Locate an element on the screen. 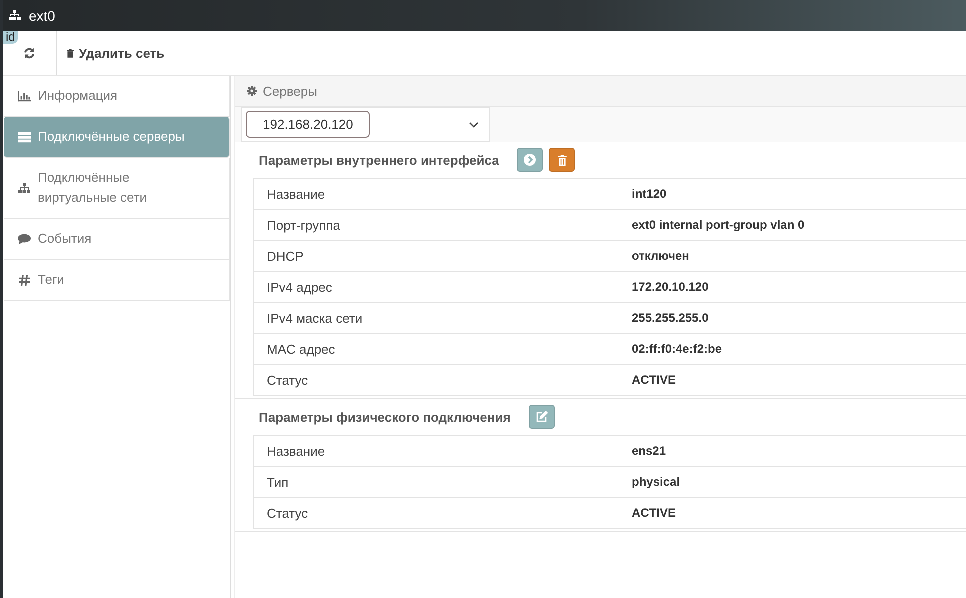 This screenshot has width=966, height=598. window-title: ext0 is located at coordinates (42, 16).